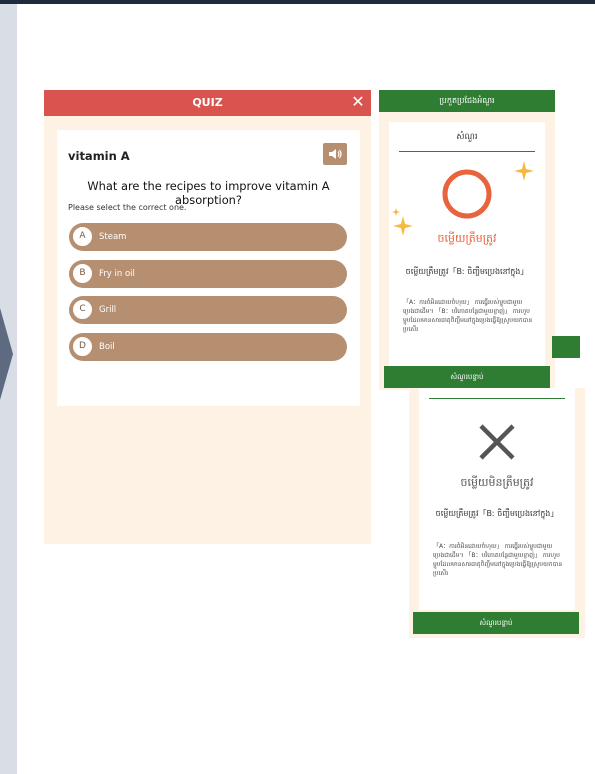 This screenshot has height=774, width=595. Describe the element at coordinates (566, 347) in the screenshot. I see `tab-marker` at that location.